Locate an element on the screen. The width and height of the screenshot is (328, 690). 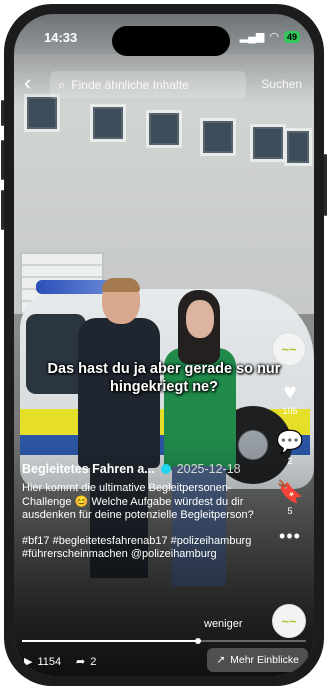
back-arrow-icon: ‹ is located at coordinates (27, 83).